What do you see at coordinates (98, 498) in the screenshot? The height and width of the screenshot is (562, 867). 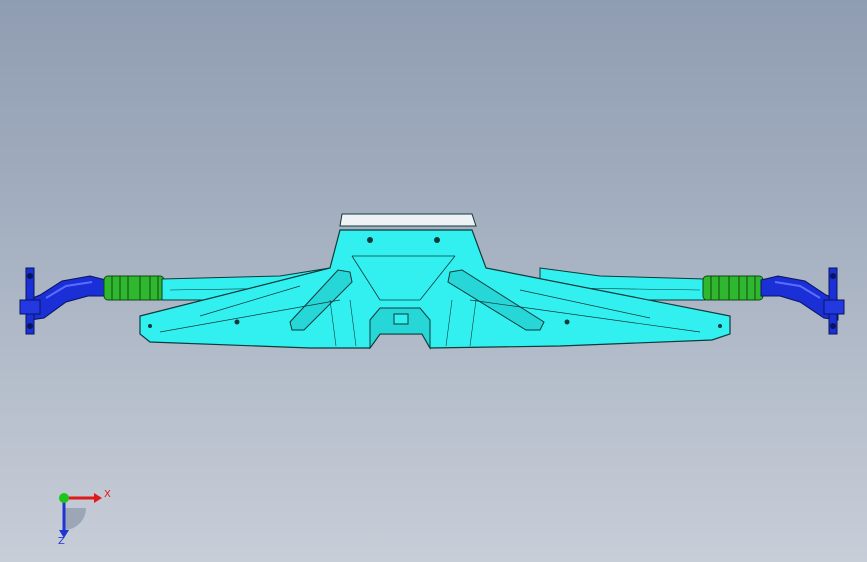 I see `x-axis-head` at bounding box center [98, 498].